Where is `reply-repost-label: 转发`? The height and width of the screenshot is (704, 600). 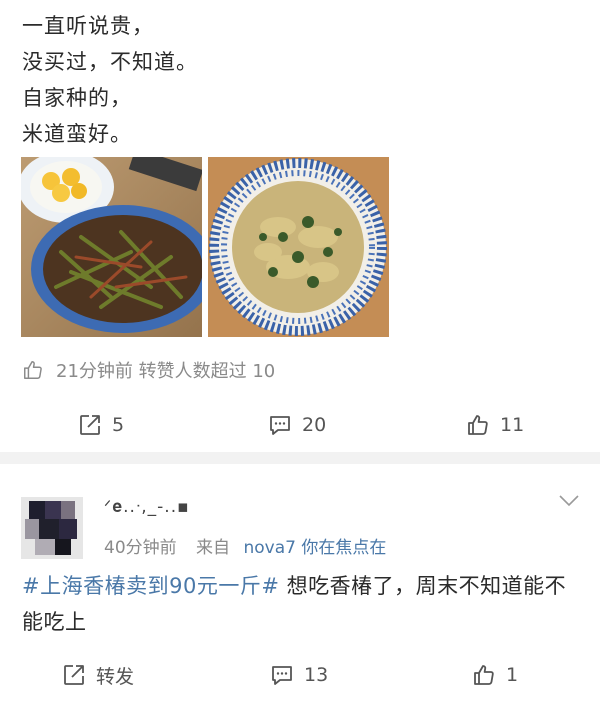
reply-repost-label: 转发 is located at coordinates (115, 676).